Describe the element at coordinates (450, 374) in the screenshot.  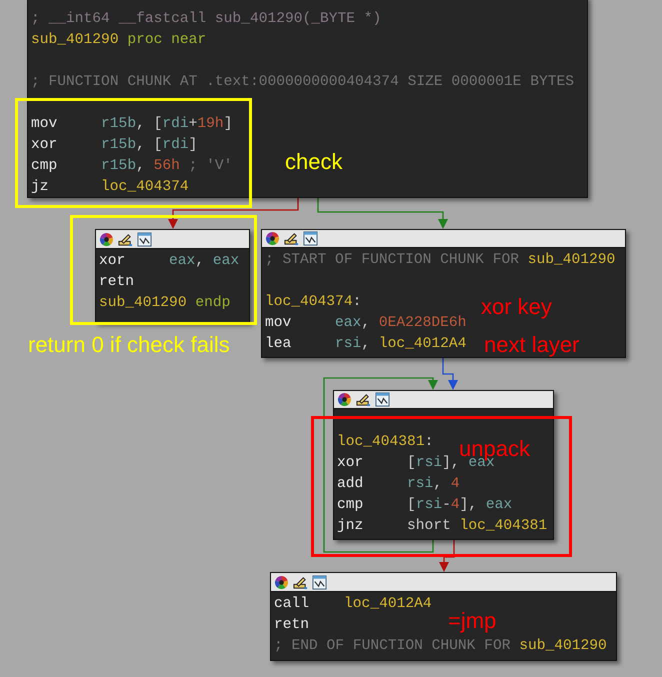
I see `edge-arrow` at that location.